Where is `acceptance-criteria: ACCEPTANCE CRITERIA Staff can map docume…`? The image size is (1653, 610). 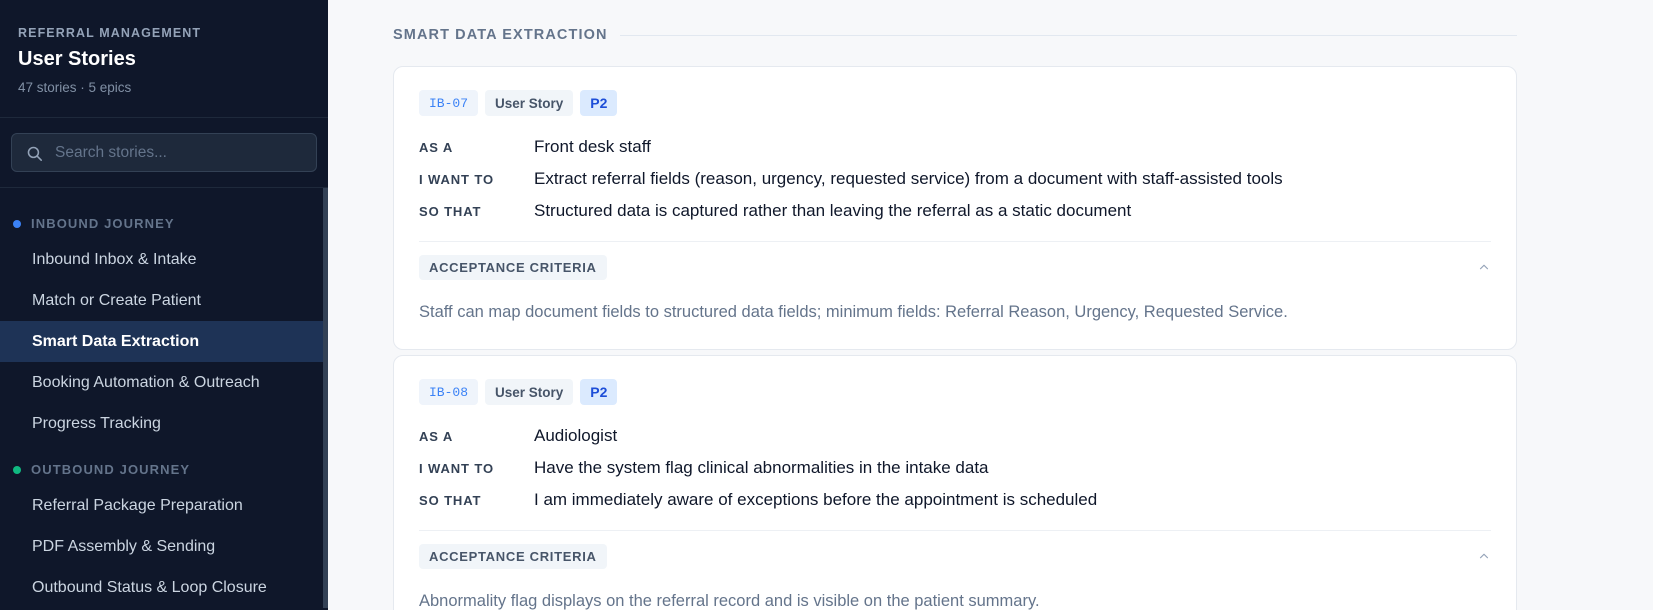 acceptance-criteria: ACCEPTANCE CRITERIA Staff can map docume… is located at coordinates (955, 295).